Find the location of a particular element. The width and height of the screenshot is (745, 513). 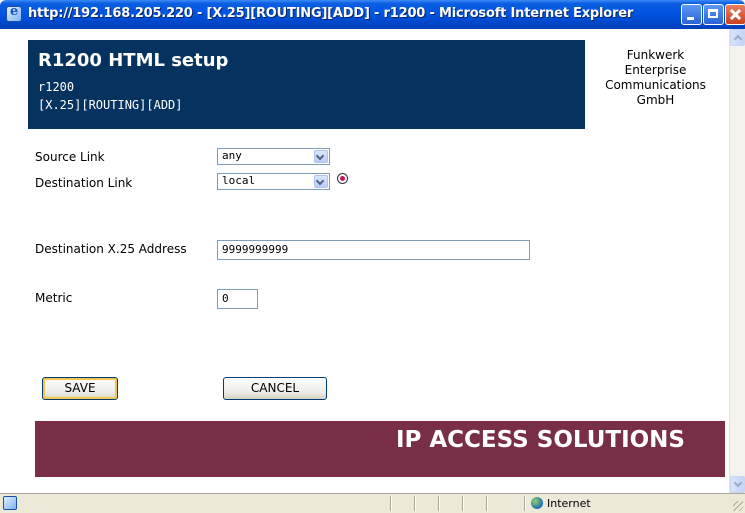

destination-address-input: 9999999999 is located at coordinates (373, 250).